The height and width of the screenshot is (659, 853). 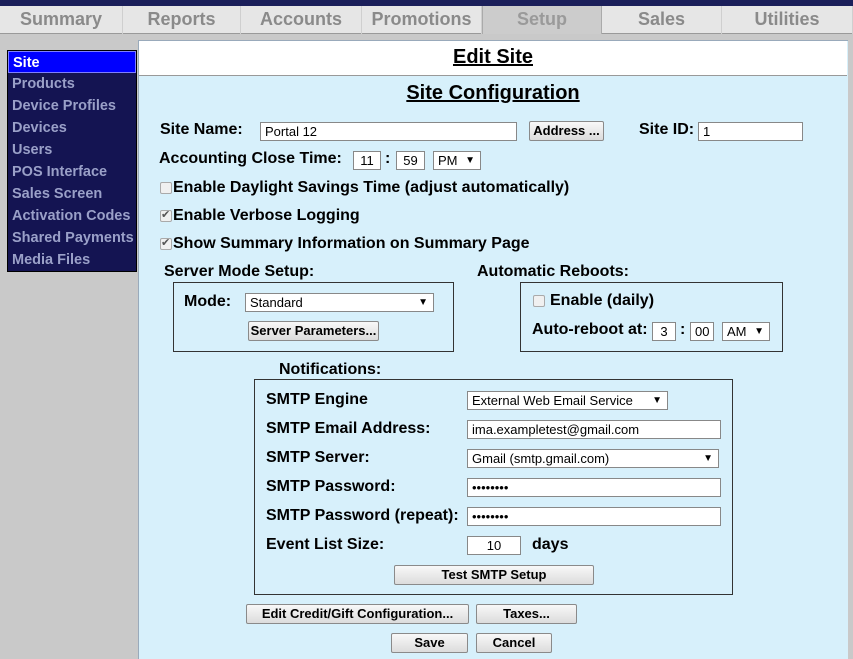 I want to click on smtp-password-label: SMTP Password:, so click(x=331, y=486).